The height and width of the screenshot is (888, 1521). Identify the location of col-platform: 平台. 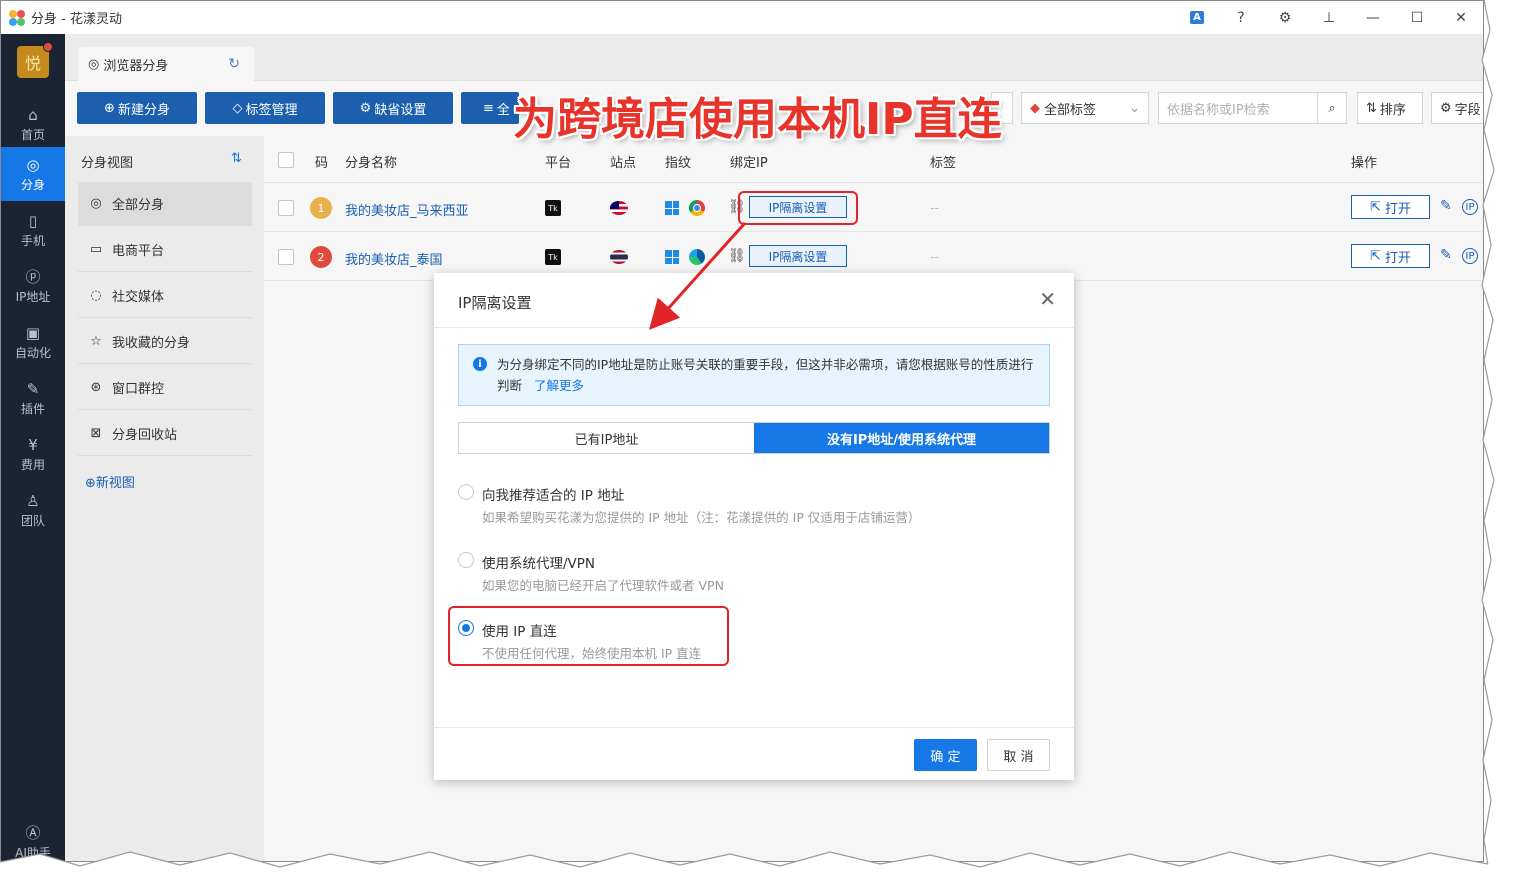
(558, 163).